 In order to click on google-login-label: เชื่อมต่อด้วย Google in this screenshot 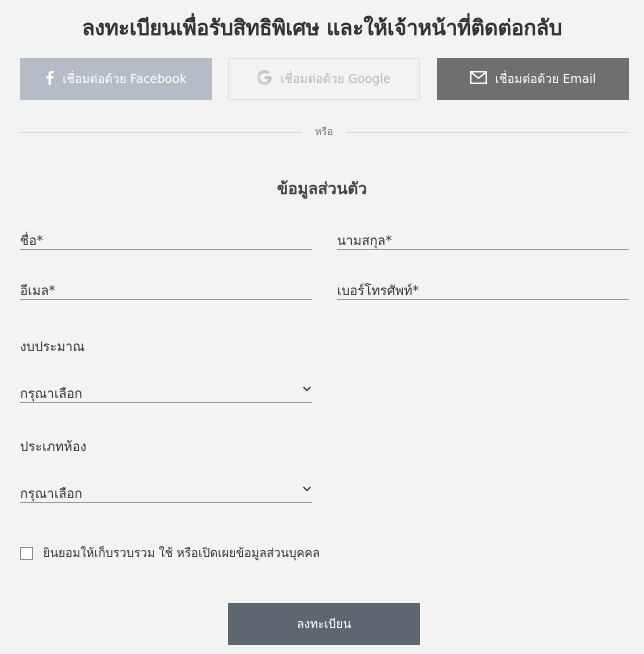, I will do `click(335, 78)`.